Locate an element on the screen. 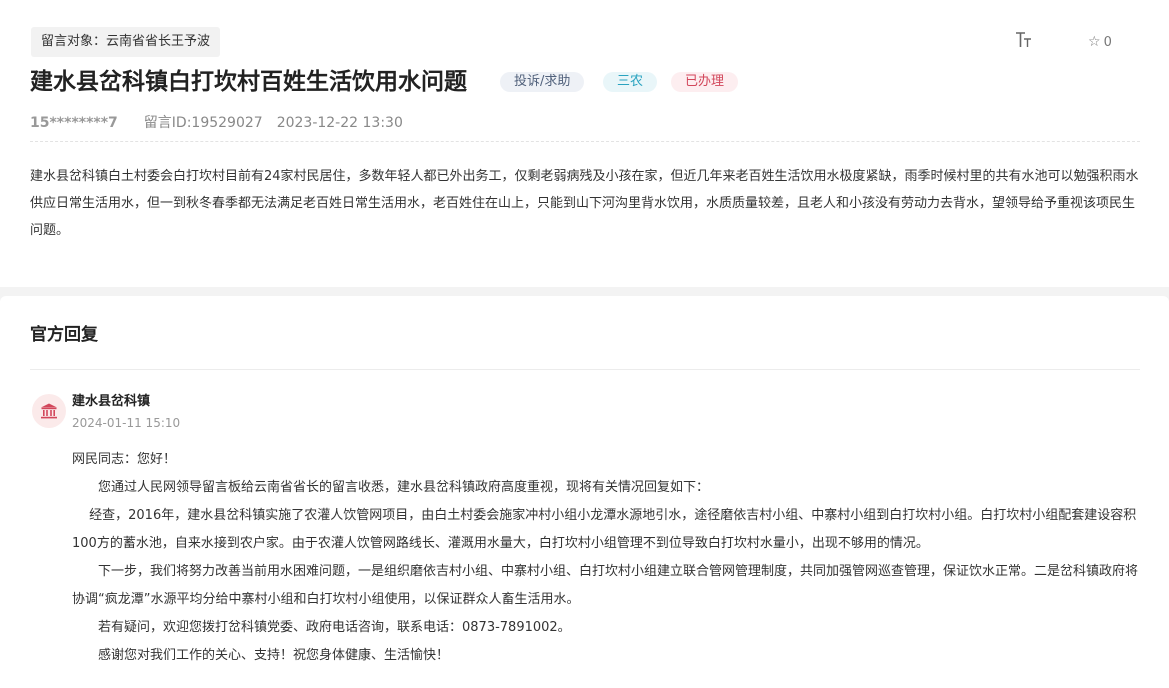  avatar is located at coordinates (49, 411).